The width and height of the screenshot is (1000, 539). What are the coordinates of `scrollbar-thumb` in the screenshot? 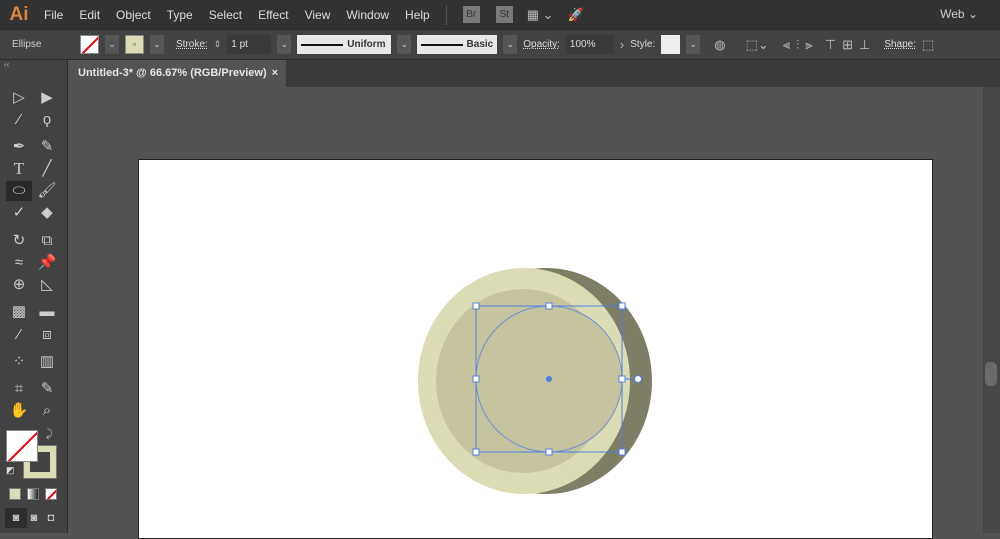 It's located at (991, 374).